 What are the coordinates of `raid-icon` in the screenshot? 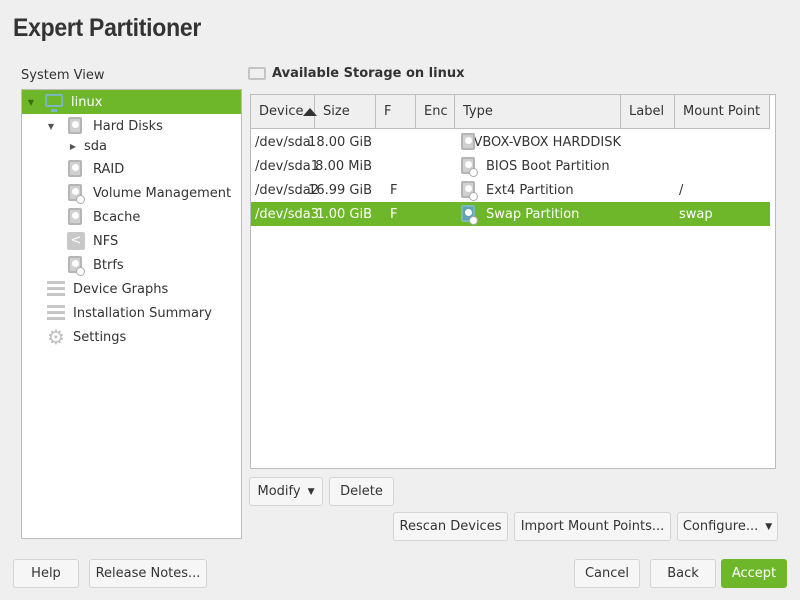 It's located at (76, 169).